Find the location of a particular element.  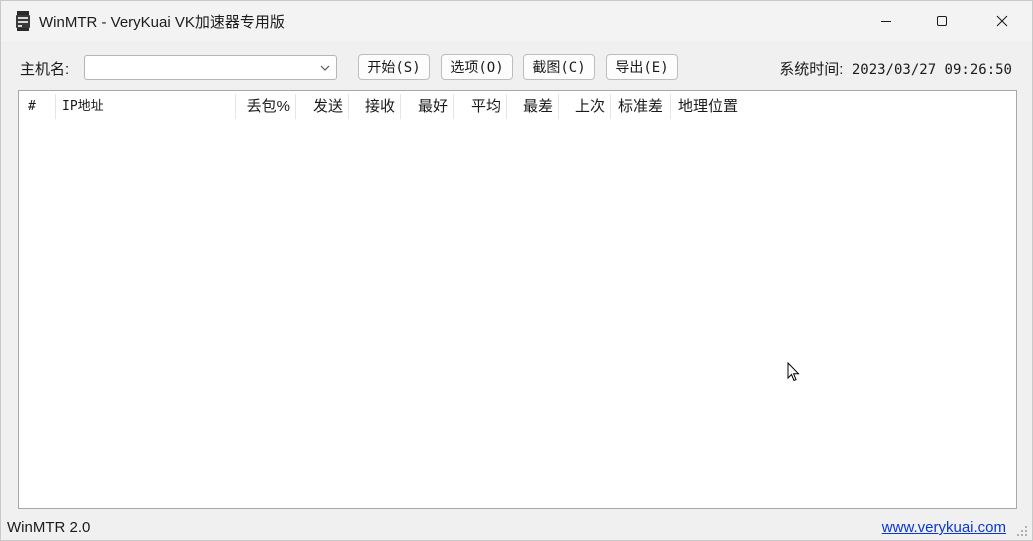

host-input is located at coordinates (197, 67).